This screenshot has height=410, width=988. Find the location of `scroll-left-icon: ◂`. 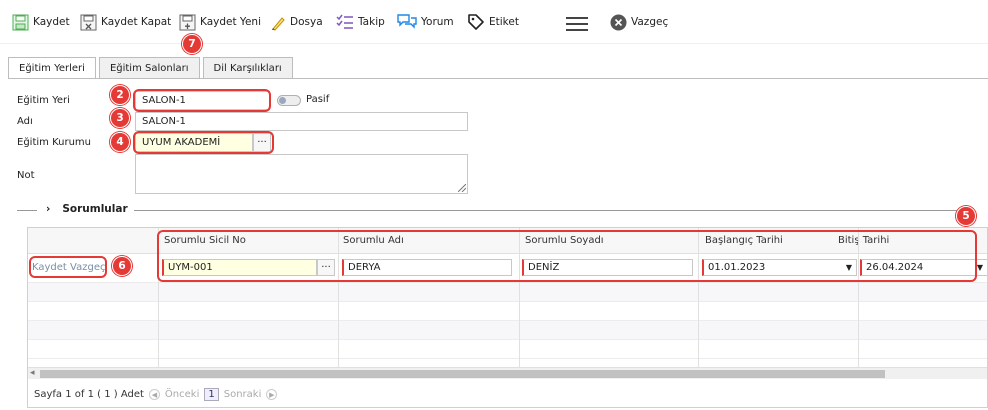

scroll-left-icon: ◂ is located at coordinates (32, 373).